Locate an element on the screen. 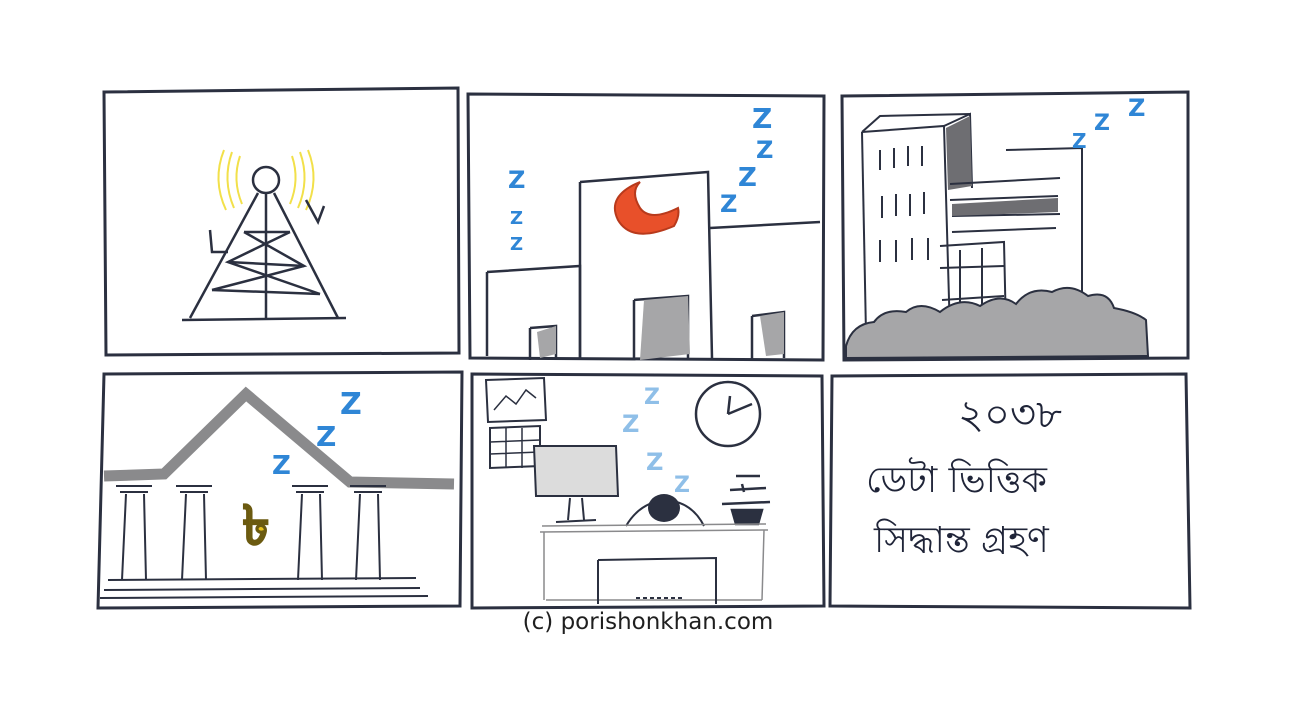 The image size is (1296, 701). panel-bank is located at coordinates (280, 490).